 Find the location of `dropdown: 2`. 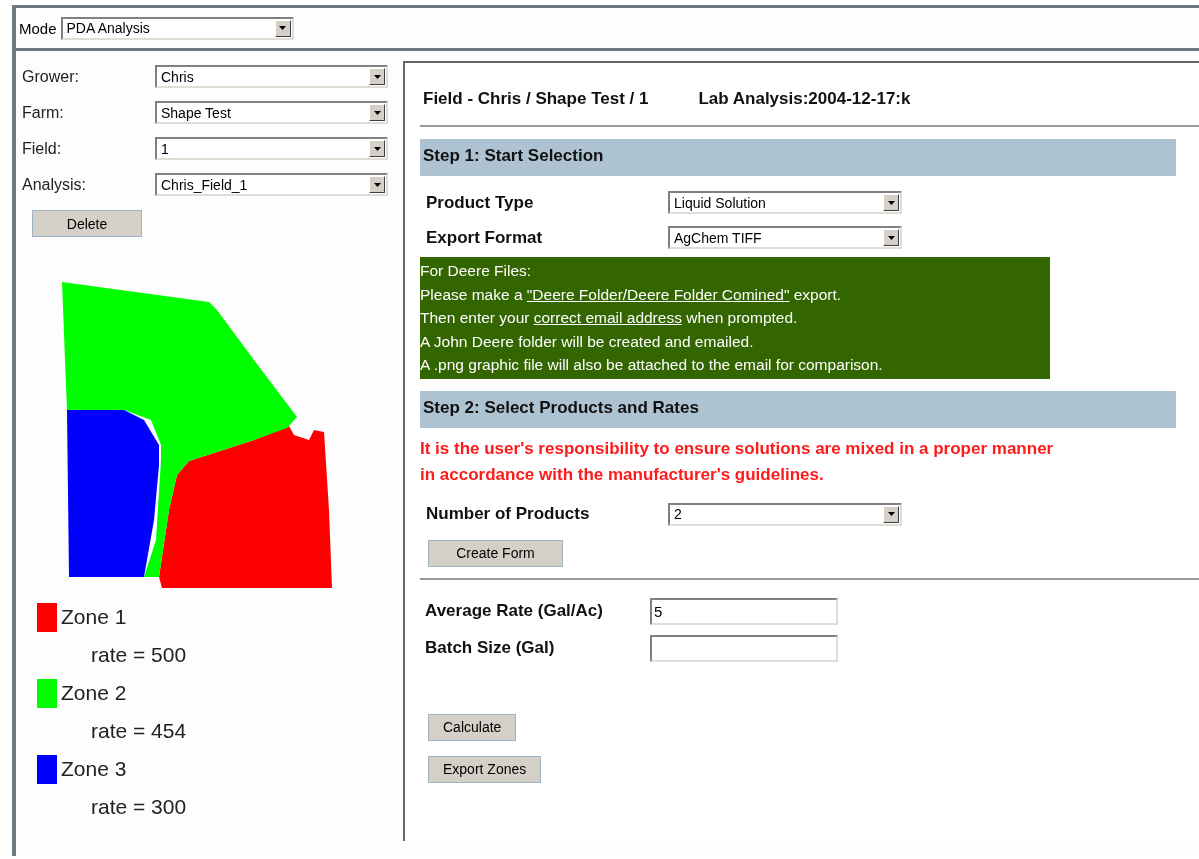

dropdown: 2 is located at coordinates (785, 514).